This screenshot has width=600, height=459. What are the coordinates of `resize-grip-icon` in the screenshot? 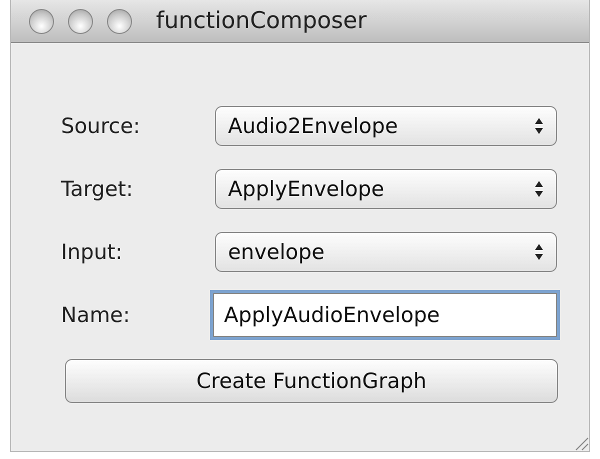 It's located at (581, 443).